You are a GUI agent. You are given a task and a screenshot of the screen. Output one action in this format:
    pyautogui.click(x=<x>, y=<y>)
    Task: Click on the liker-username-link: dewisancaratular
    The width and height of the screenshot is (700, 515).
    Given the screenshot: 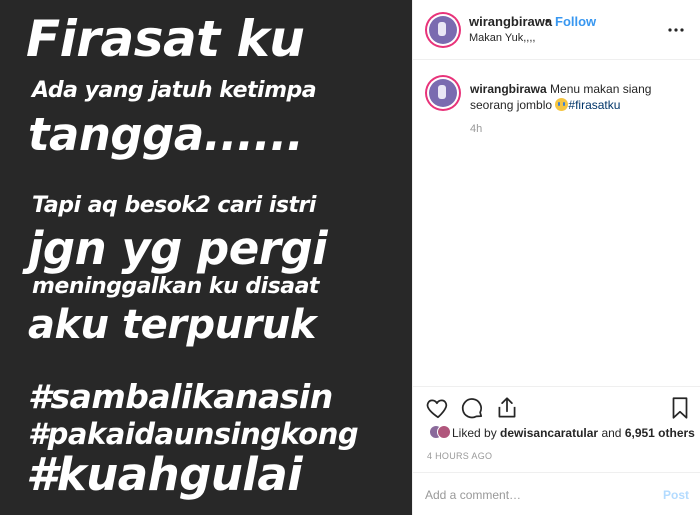 What is the action you would take?
    pyautogui.click(x=549, y=433)
    